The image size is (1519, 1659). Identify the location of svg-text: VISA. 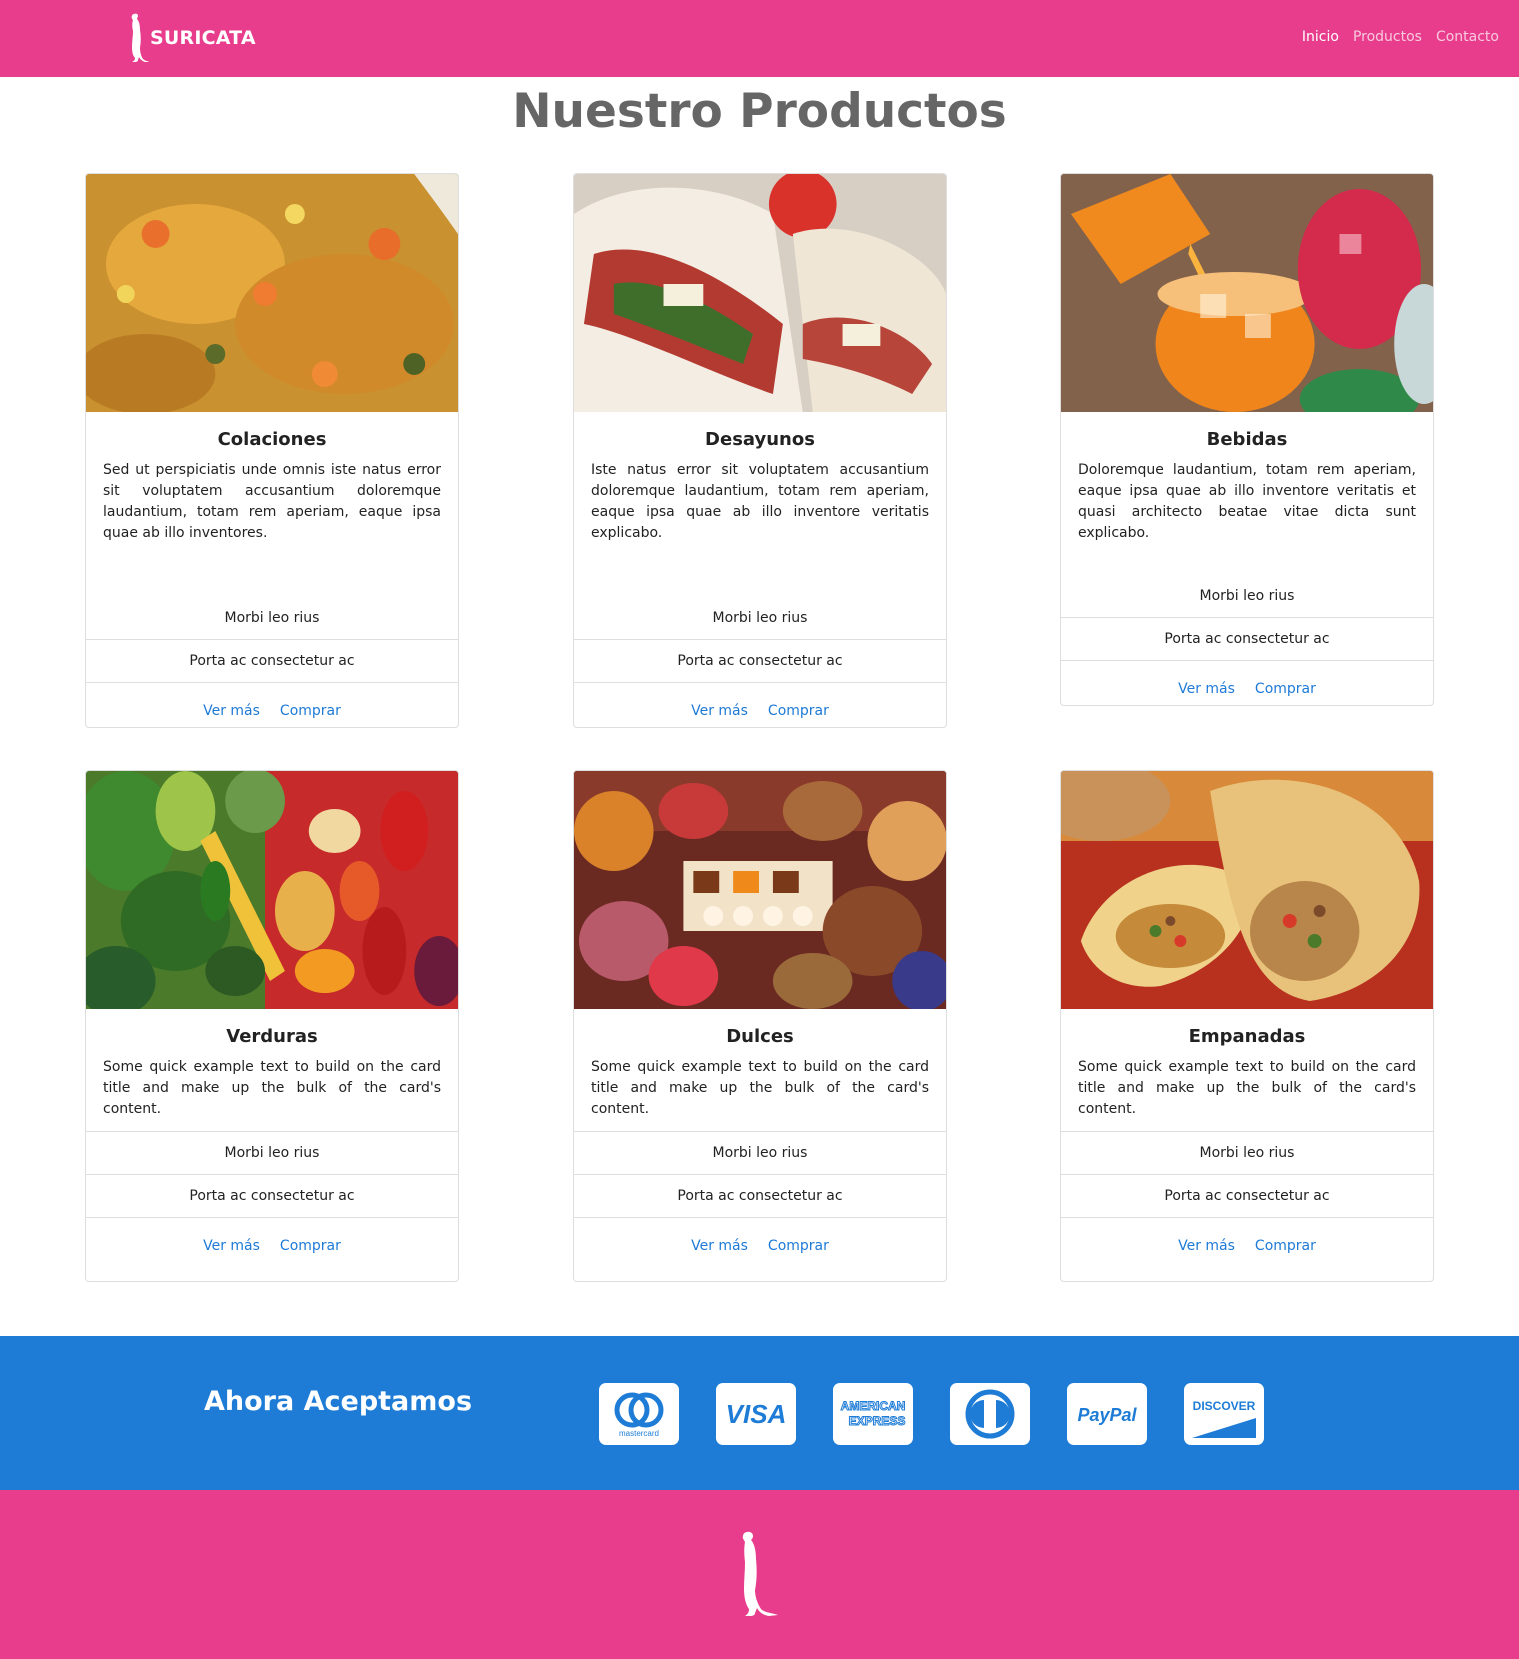
(756, 1414).